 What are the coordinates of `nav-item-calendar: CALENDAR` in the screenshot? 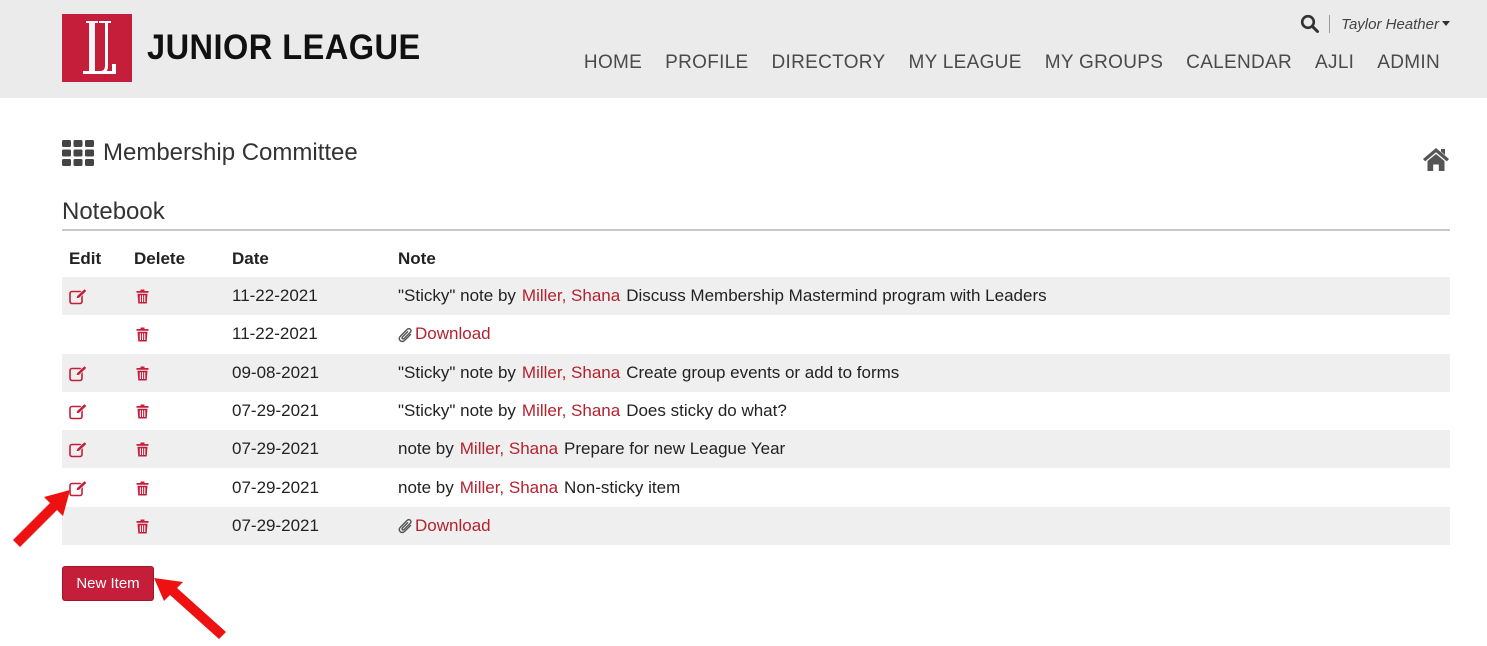 It's located at (1239, 63).